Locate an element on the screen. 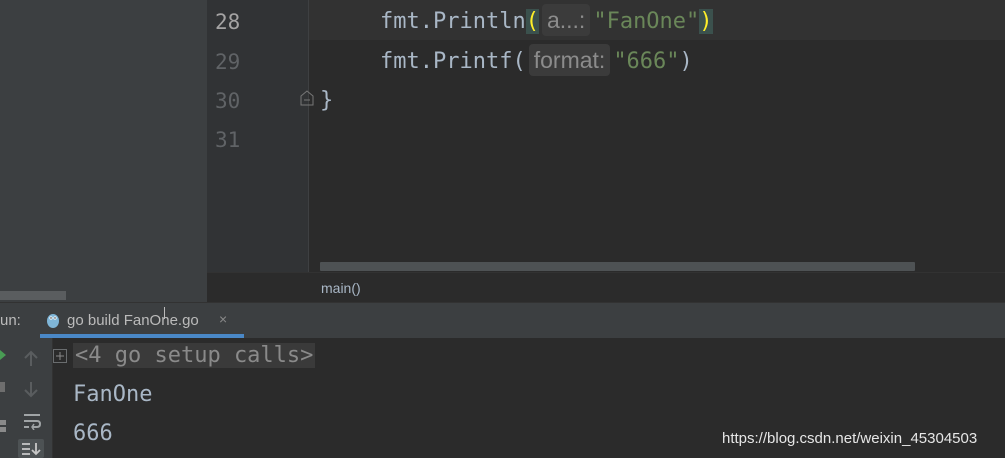  project-panel-scrollbar is located at coordinates (33, 295).